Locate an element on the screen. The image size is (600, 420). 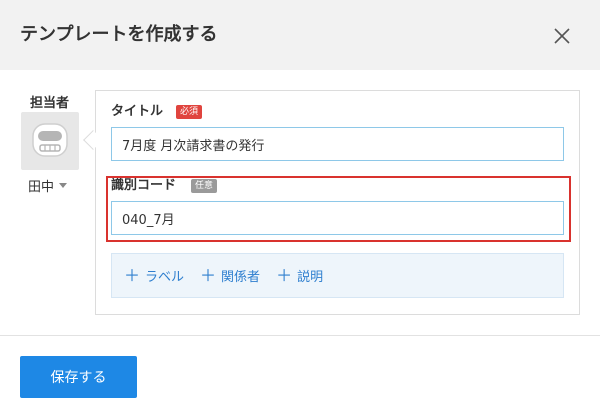
add-label-text: ラベル is located at coordinates (165, 277).